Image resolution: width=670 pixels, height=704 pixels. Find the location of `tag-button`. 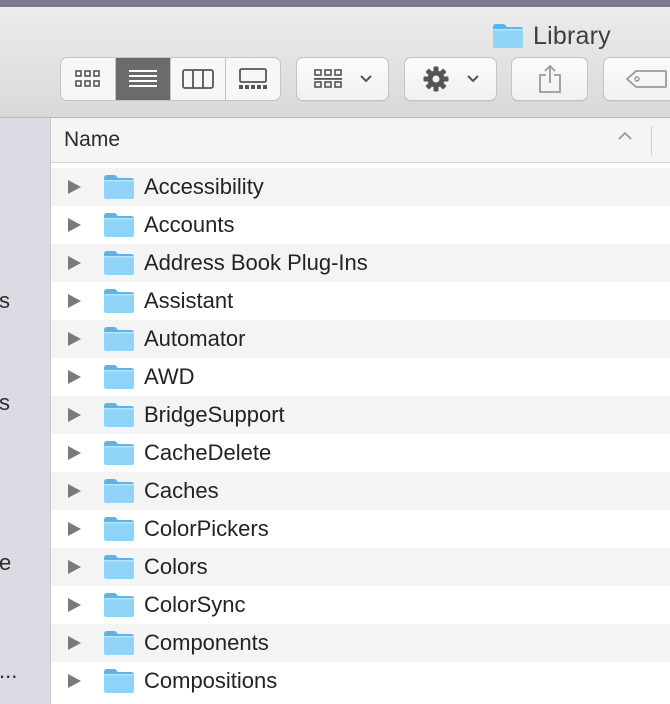

tag-button is located at coordinates (636, 79).